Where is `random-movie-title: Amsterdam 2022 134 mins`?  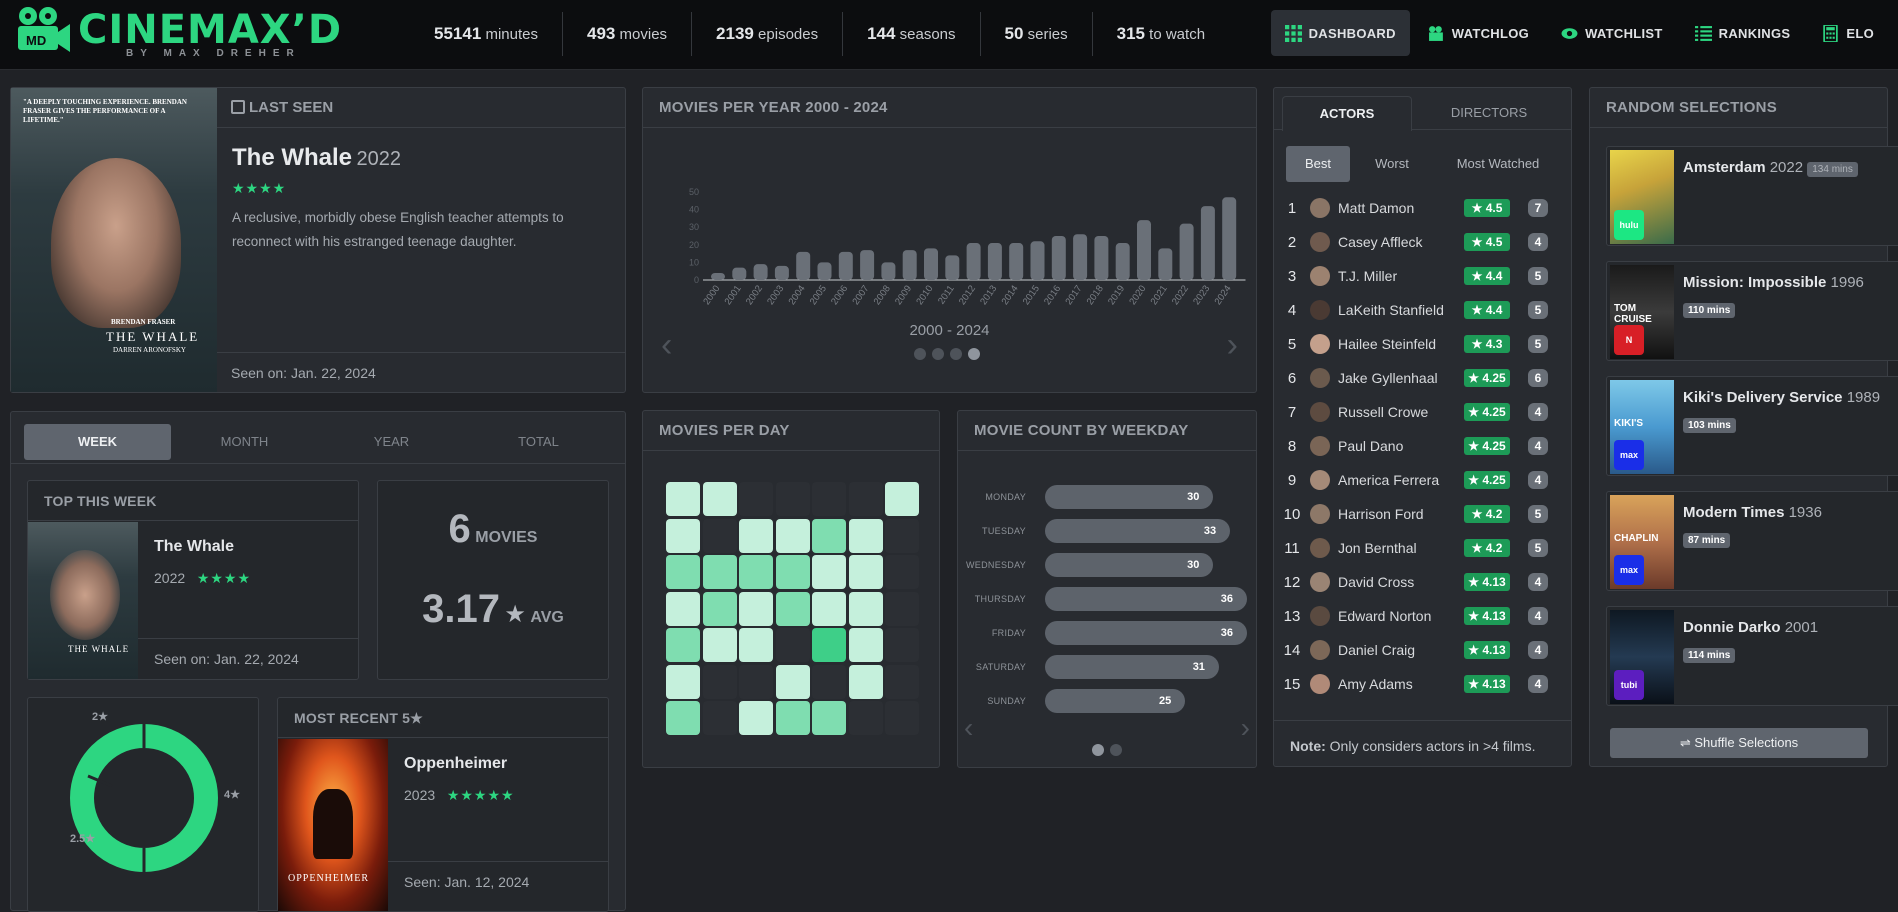
random-movie-title: Amsterdam 2022 134 mins is located at coordinates (1770, 168).